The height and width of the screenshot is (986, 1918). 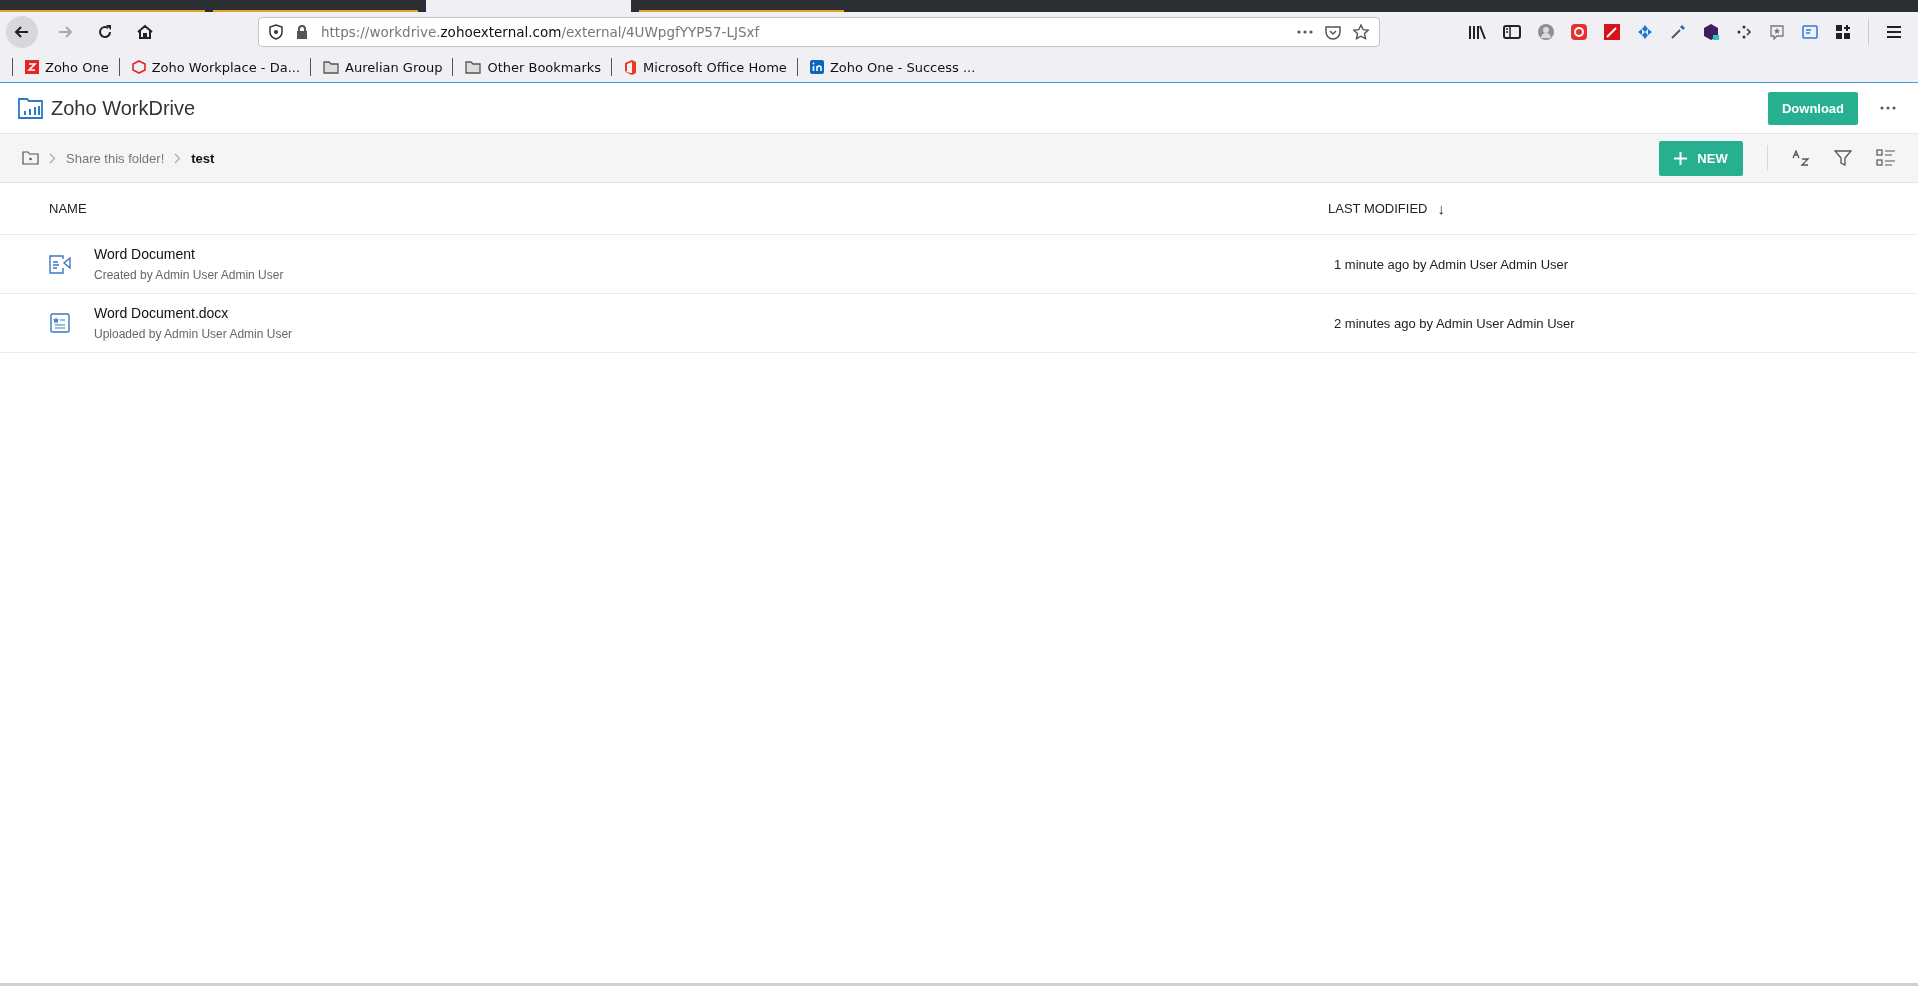 I want to click on home-icon, so click(x=145, y=32).